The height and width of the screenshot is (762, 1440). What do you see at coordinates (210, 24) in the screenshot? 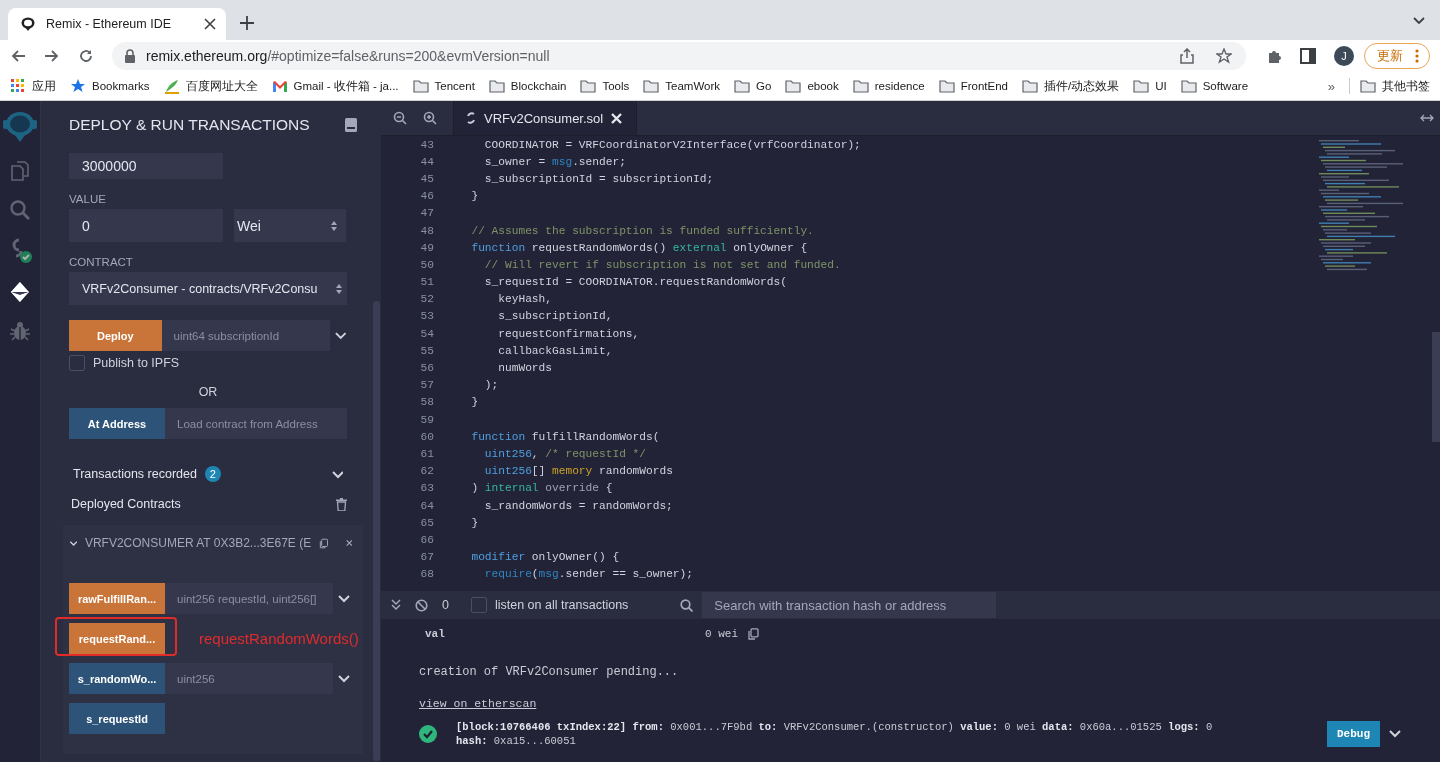
I see `close-icon` at bounding box center [210, 24].